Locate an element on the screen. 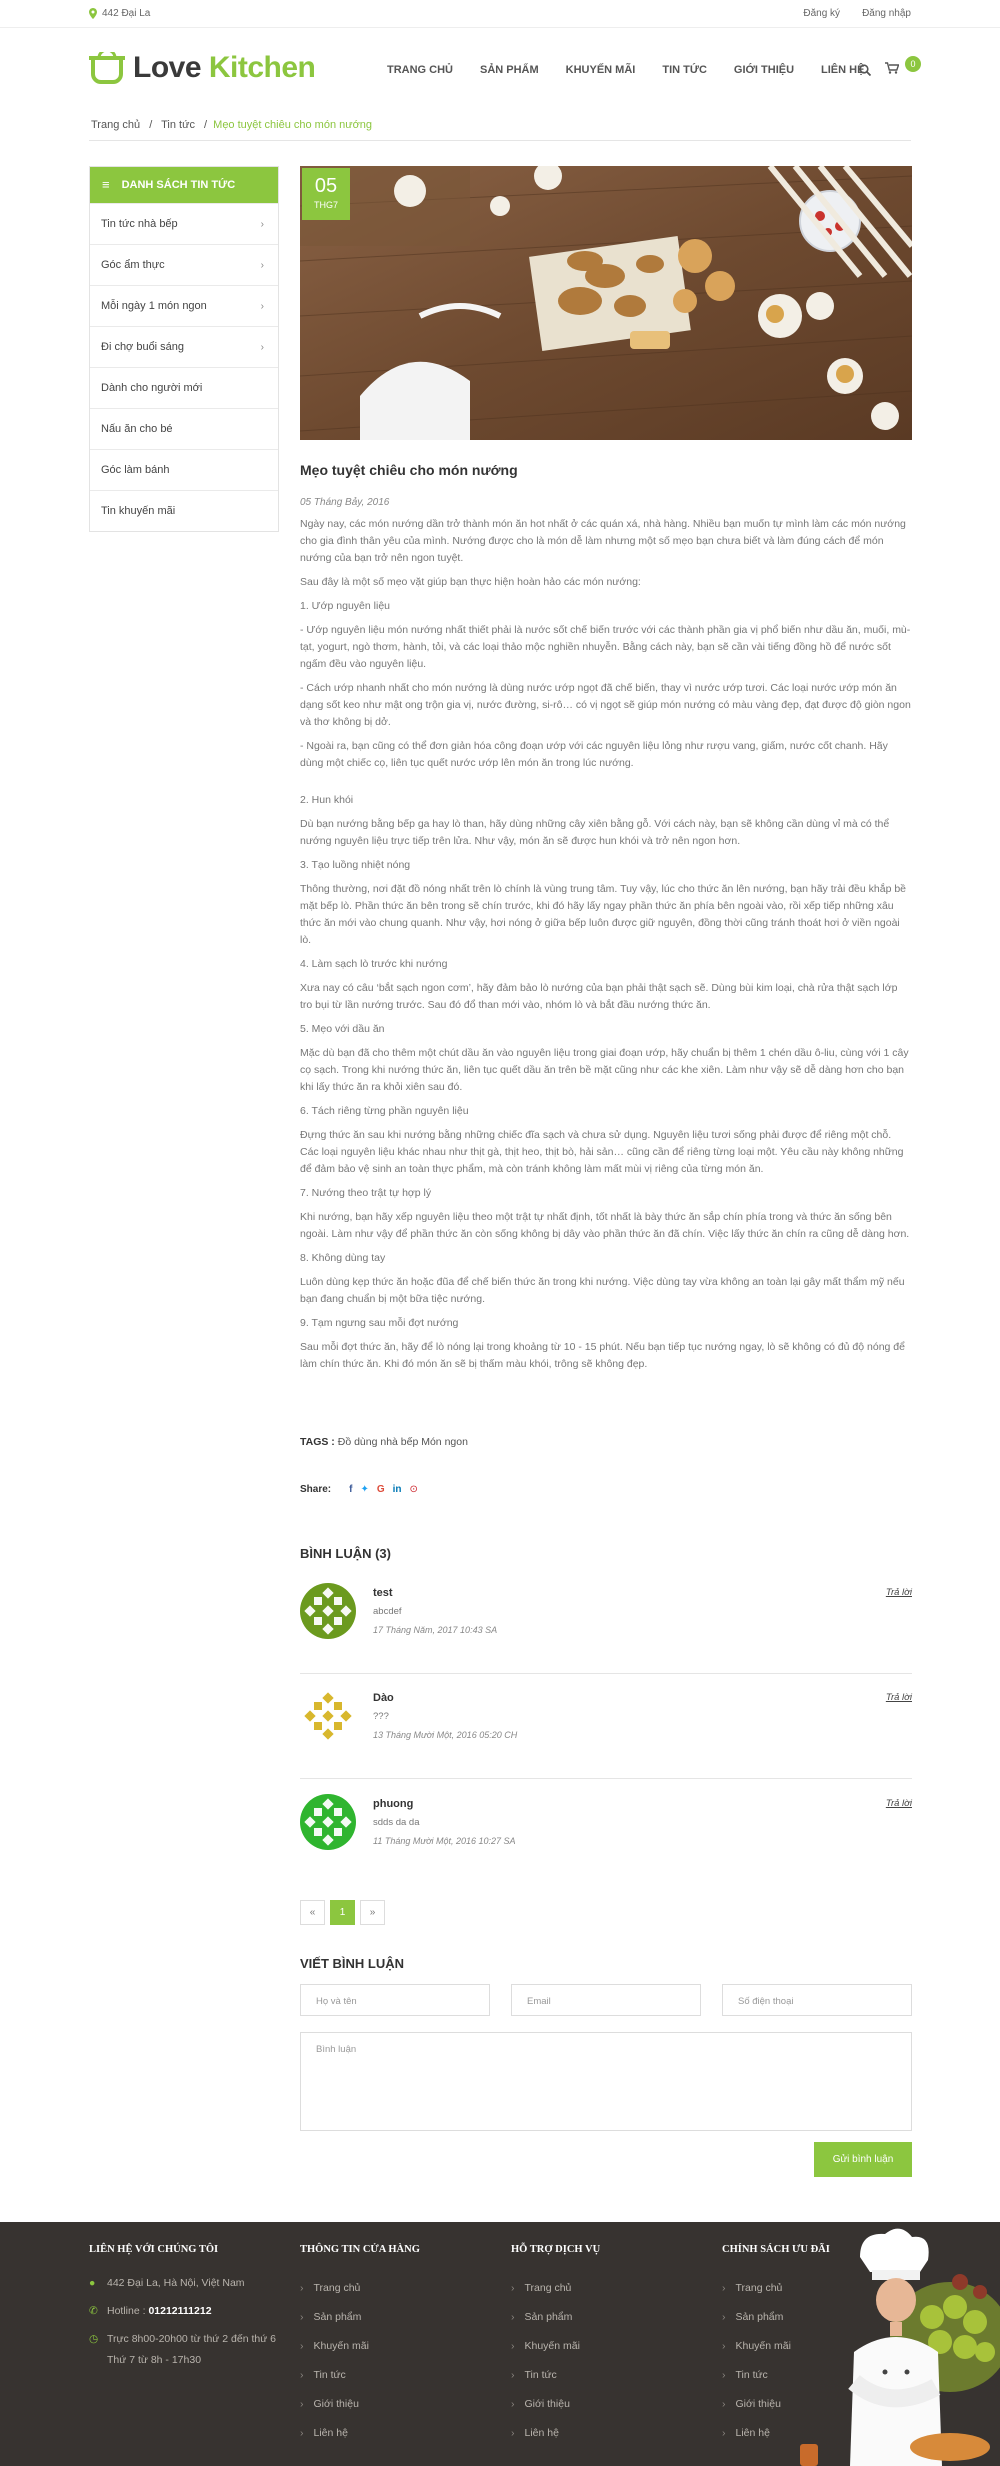  menu-icon: ≡ is located at coordinates (106, 184).